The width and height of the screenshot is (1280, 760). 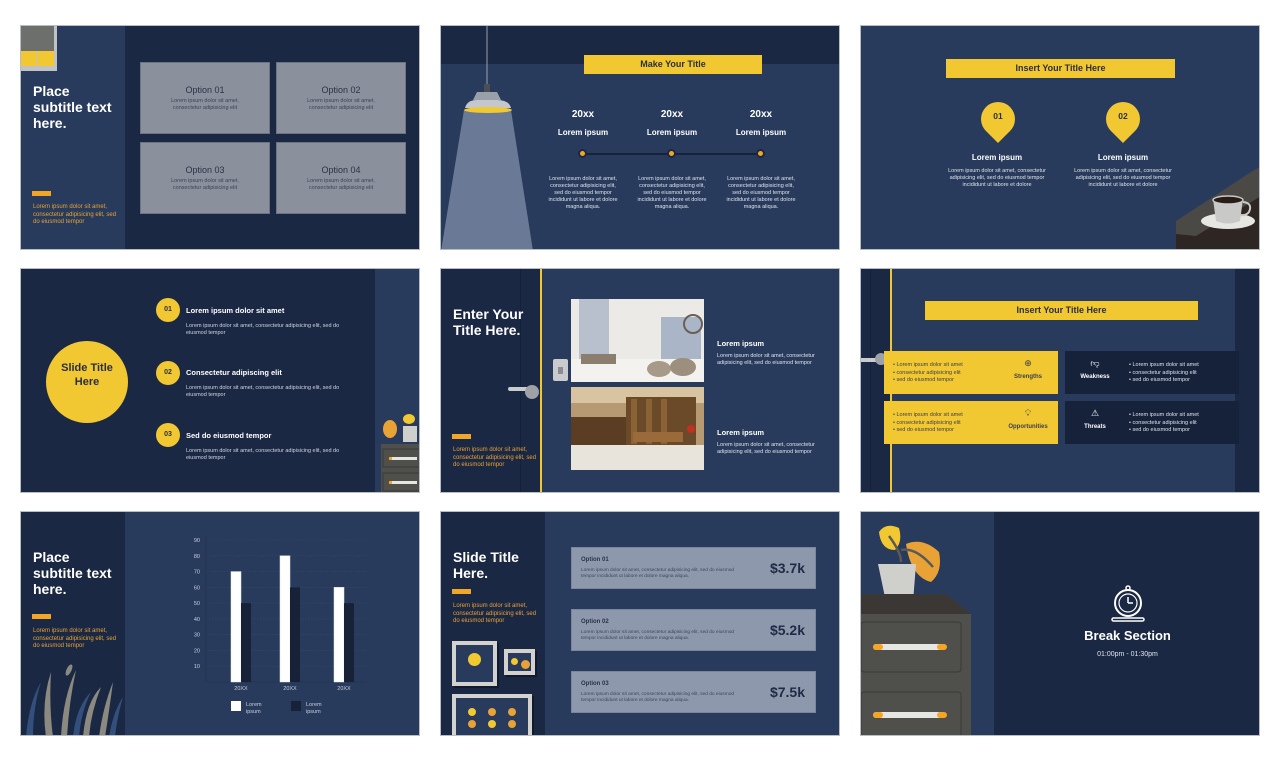 What do you see at coordinates (74, 699) in the screenshot?
I see `grass-illustration` at bounding box center [74, 699].